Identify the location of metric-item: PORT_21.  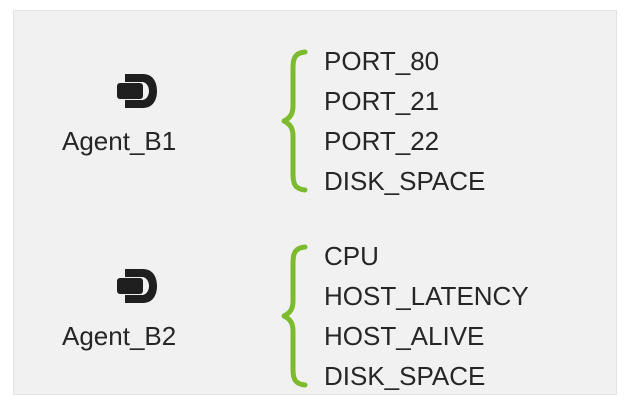
(382, 101).